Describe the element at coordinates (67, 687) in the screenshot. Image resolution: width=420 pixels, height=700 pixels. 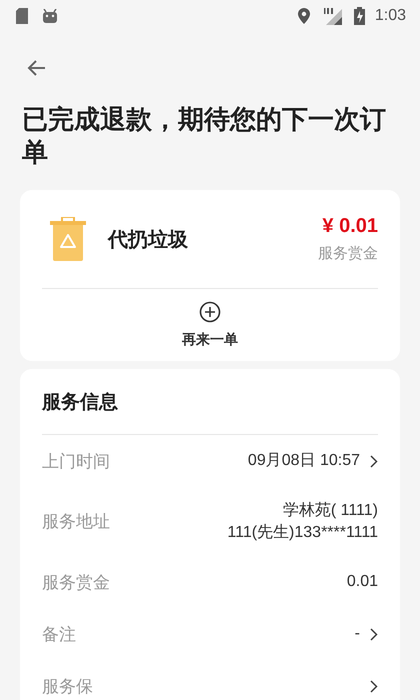
I see `field-label: 服务保` at that location.